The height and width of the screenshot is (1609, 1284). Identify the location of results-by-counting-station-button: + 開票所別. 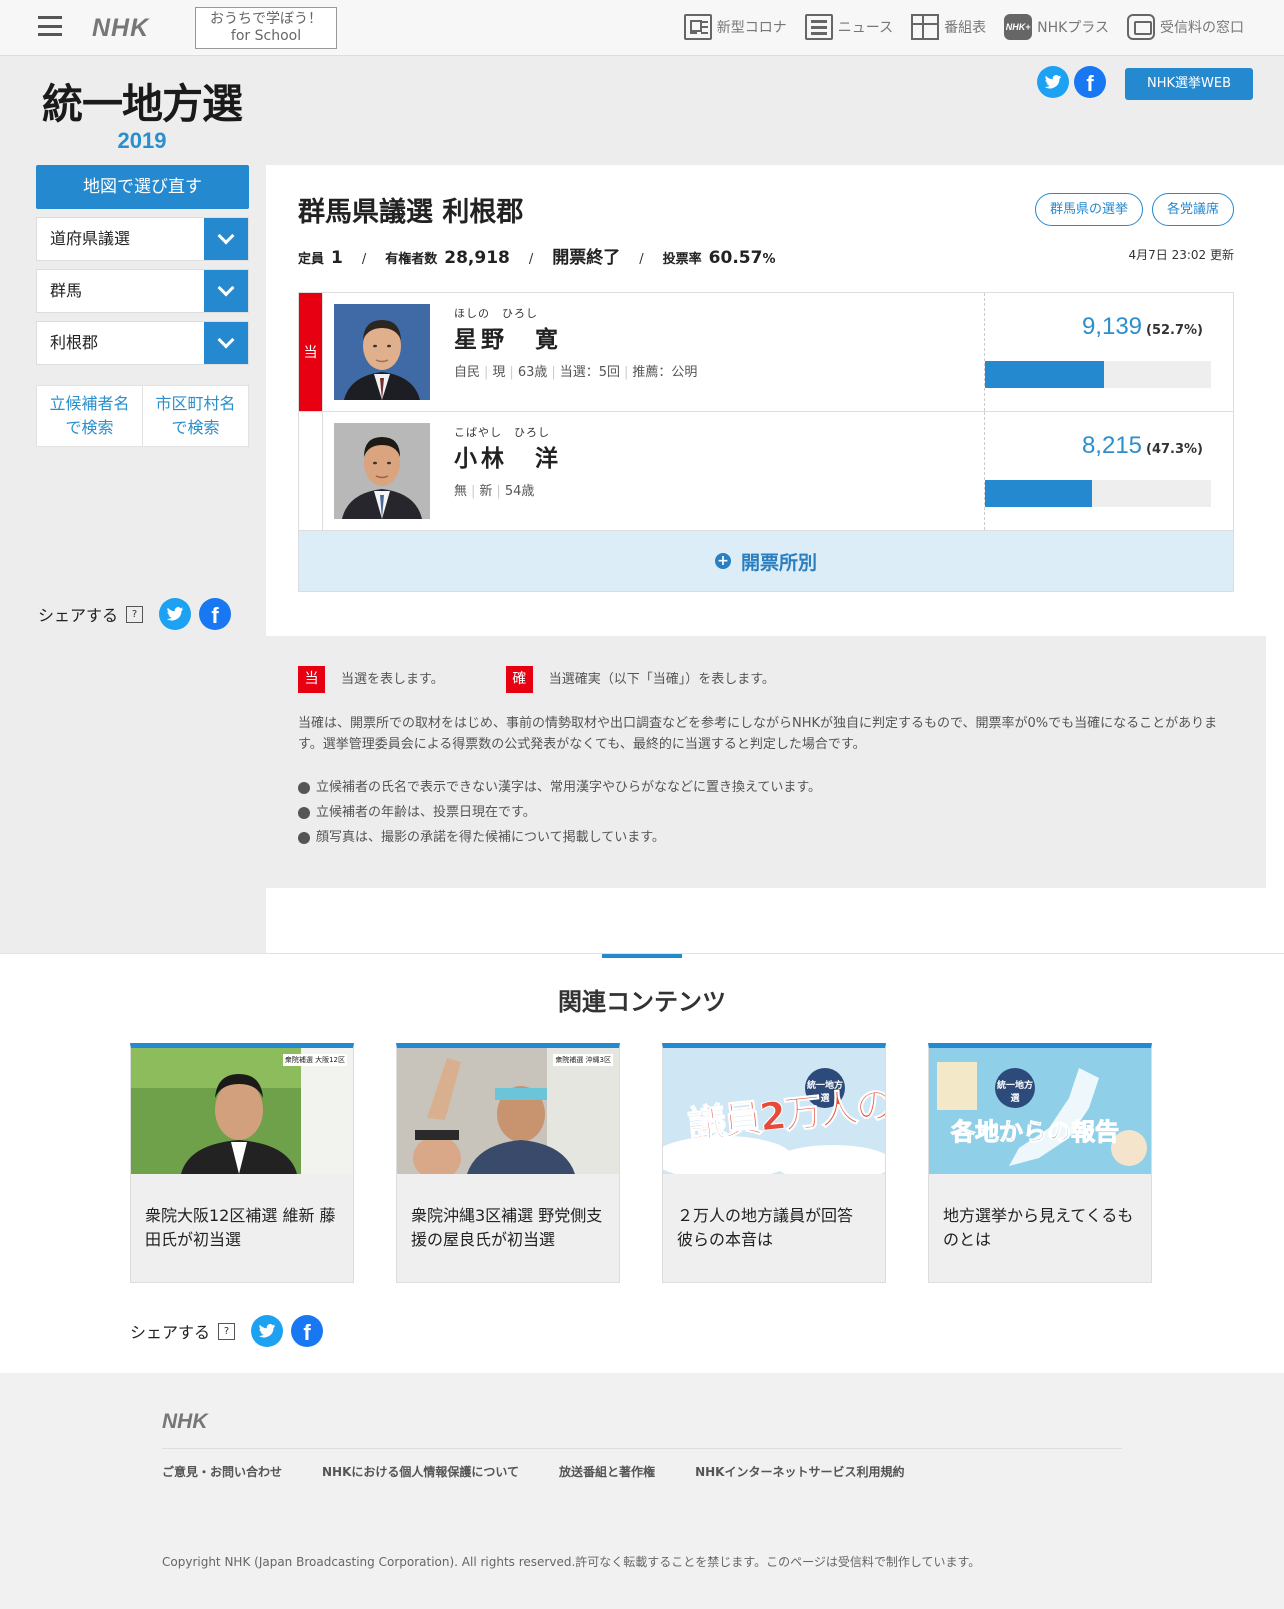
(766, 561).